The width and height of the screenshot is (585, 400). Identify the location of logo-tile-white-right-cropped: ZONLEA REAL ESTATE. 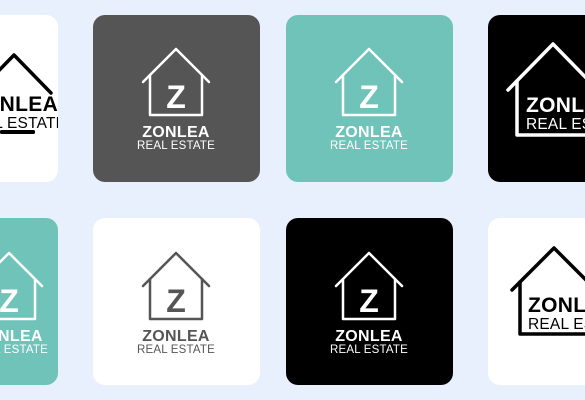
(536, 301).